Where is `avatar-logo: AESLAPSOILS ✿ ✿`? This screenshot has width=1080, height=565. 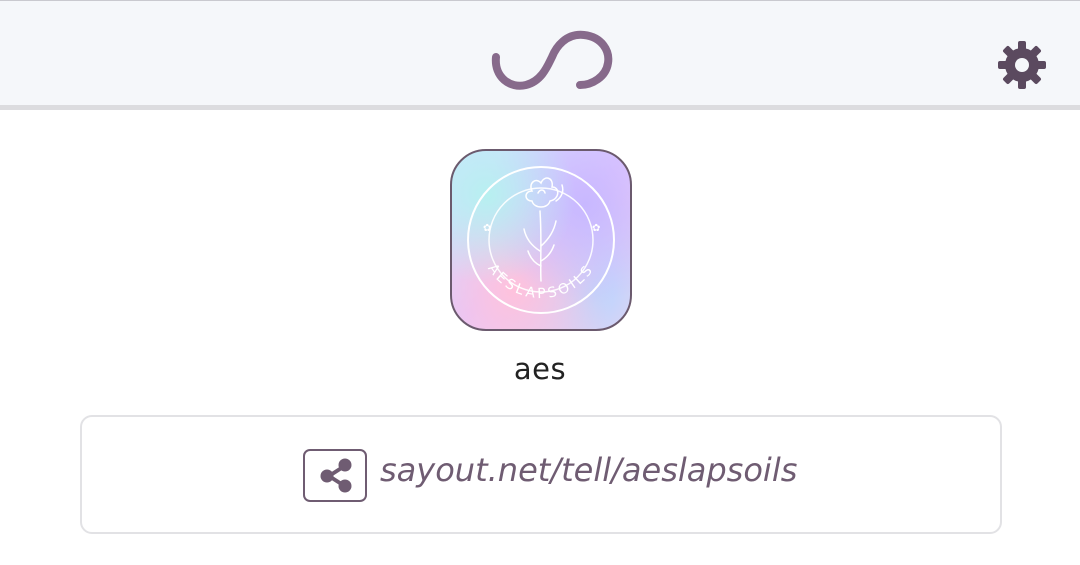
avatar-logo: AESLAPSOILS ✿ ✿ is located at coordinates (541, 240).